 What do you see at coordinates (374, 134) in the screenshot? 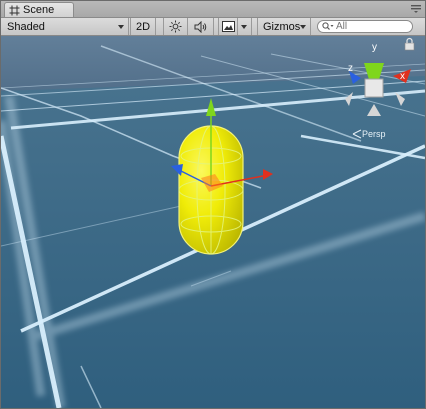
I see `projection-label: Persp` at bounding box center [374, 134].